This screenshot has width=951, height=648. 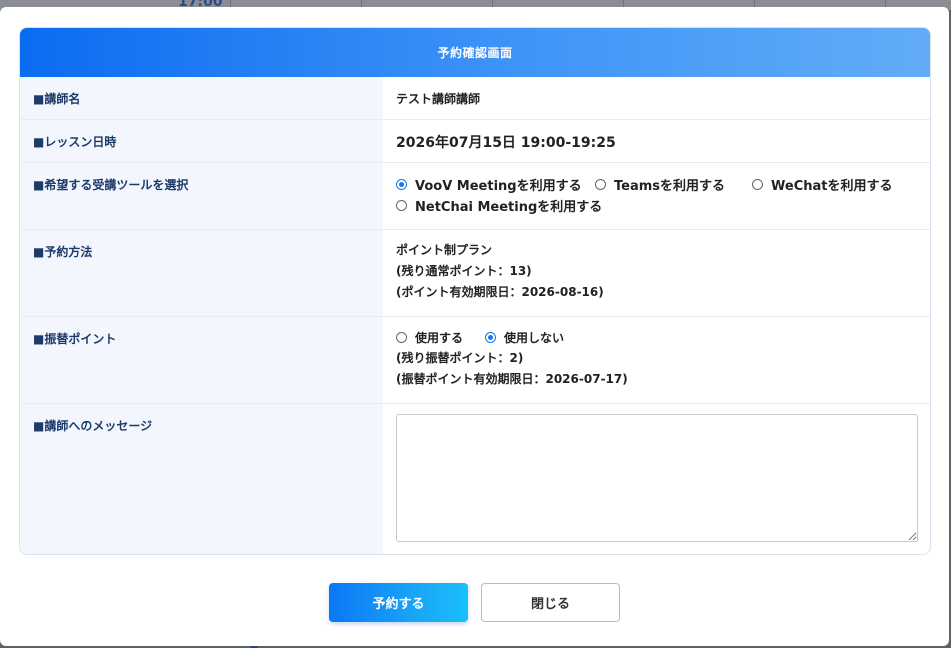 What do you see at coordinates (201, 196) in the screenshot?
I see `tool-select-label: ■希望する受講ツールを選択` at bounding box center [201, 196].